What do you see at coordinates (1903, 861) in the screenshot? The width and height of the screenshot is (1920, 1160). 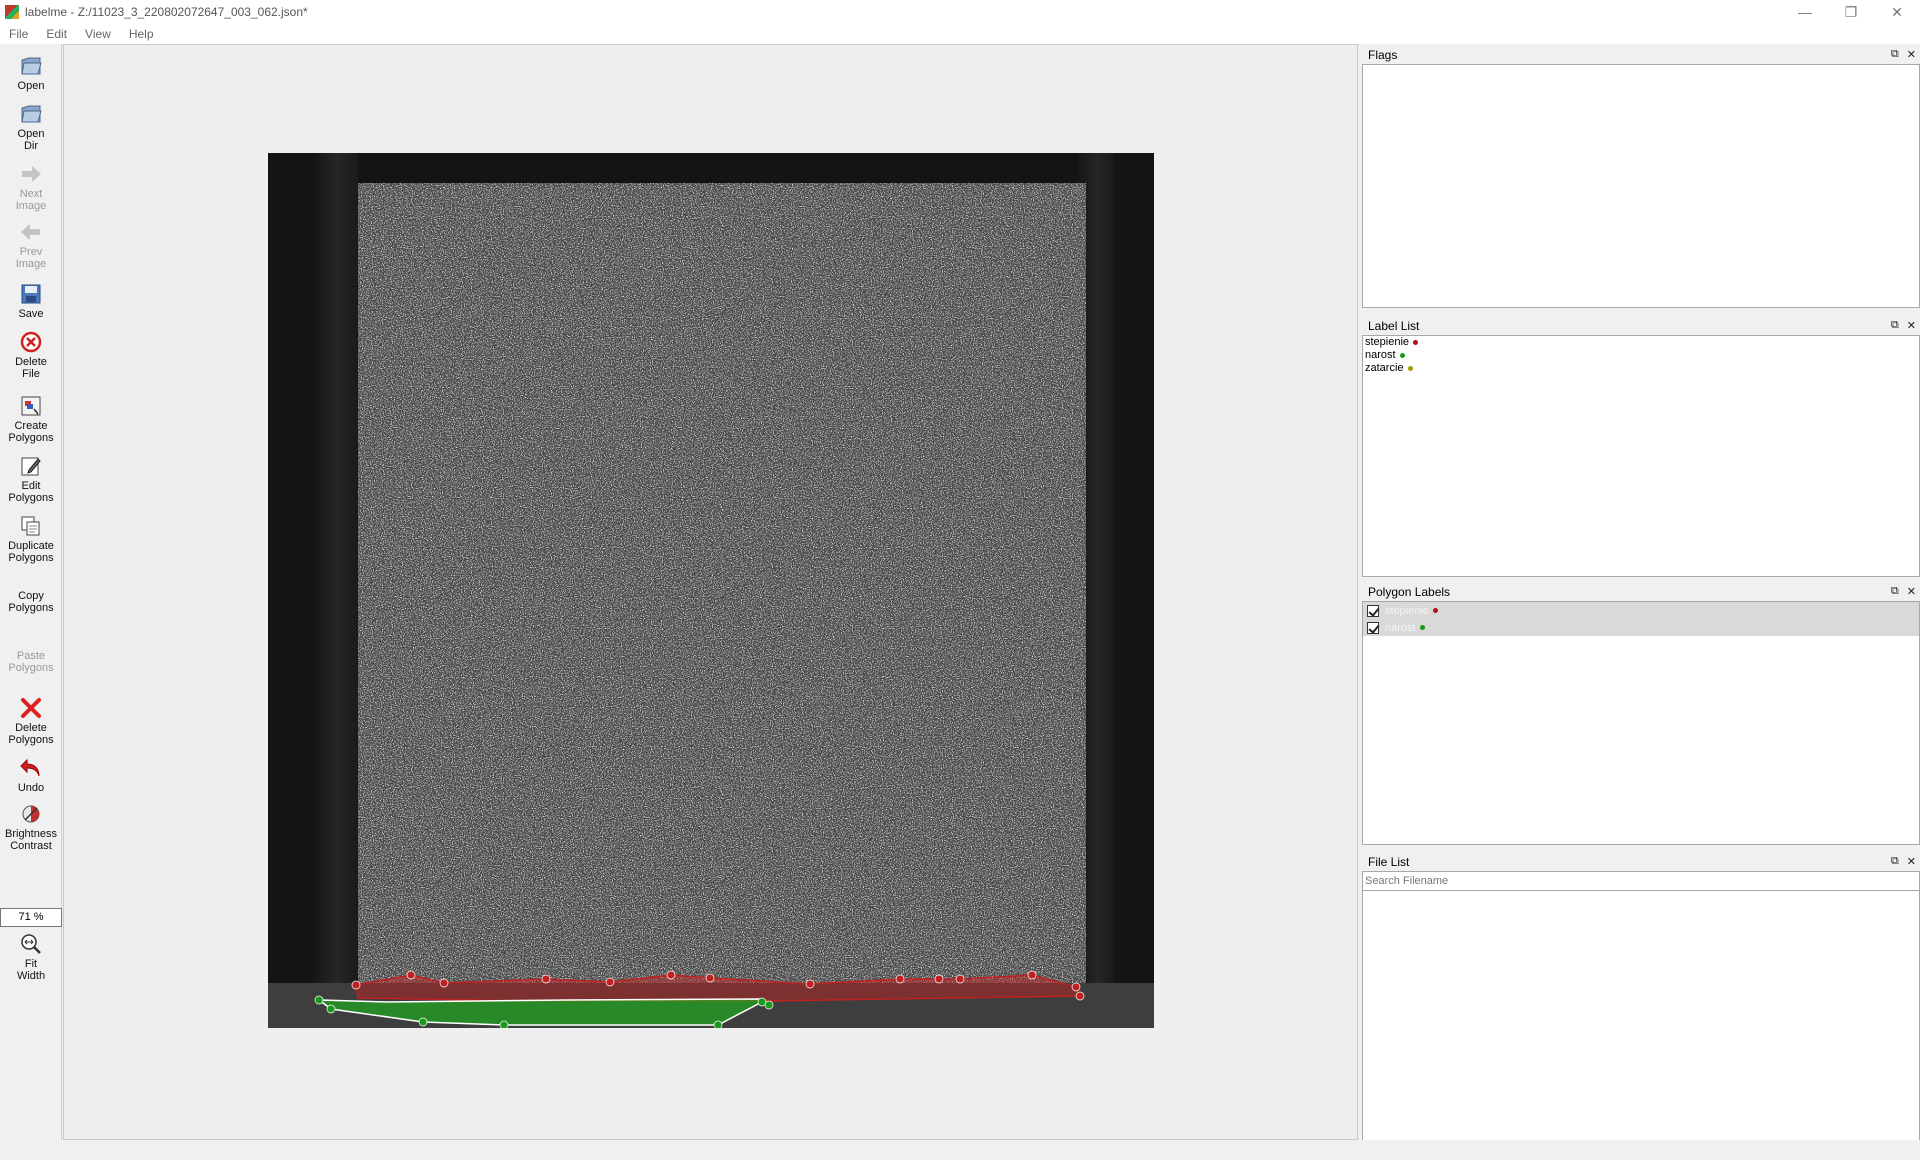 I see `file-list-dock-controls: ⧉ ✕` at bounding box center [1903, 861].